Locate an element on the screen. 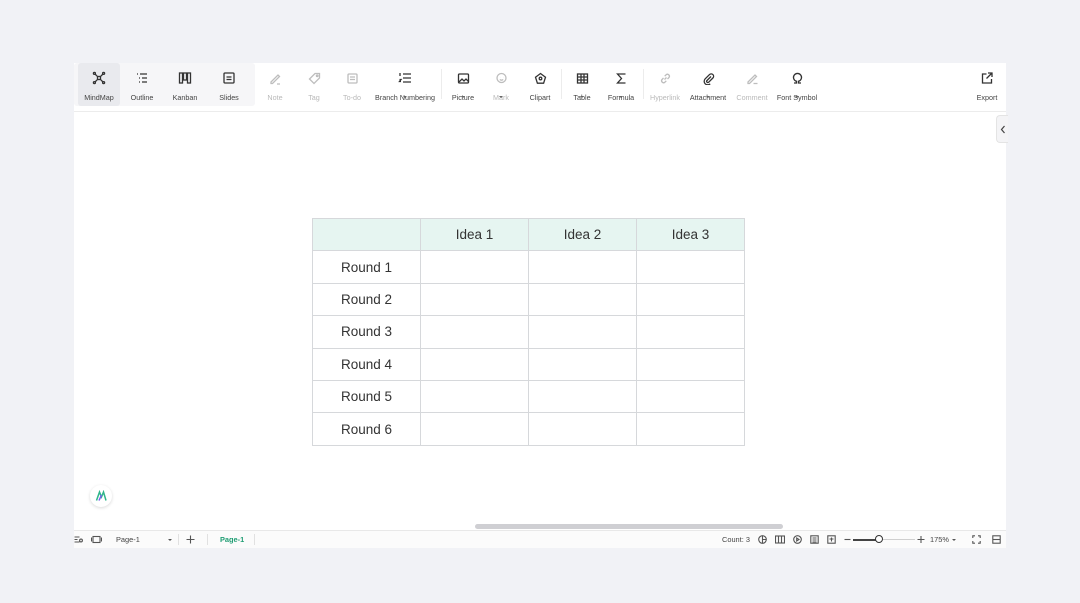  row-label-cell: Round 3 is located at coordinates (366, 332).